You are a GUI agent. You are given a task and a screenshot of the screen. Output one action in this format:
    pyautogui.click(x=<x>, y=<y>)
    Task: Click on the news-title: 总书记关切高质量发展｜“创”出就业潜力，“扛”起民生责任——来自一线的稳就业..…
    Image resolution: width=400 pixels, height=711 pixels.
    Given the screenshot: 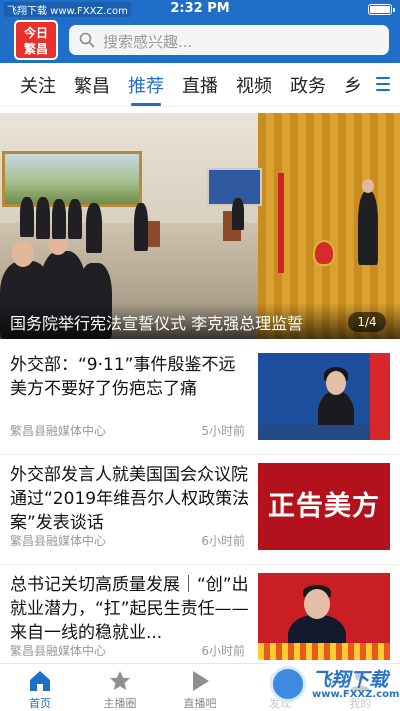 What is the action you would take?
    pyautogui.click(x=130, y=609)
    